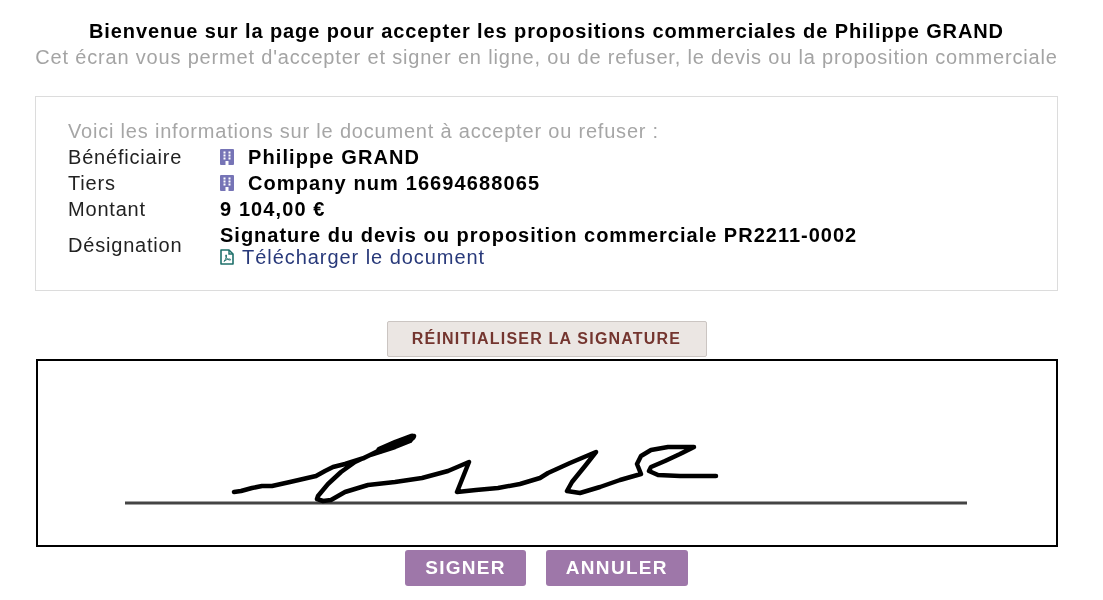  Describe the element at coordinates (539, 235) in the screenshot. I see `field-value: Signature du devis ou proposition commerciale PR2211-0002` at that location.